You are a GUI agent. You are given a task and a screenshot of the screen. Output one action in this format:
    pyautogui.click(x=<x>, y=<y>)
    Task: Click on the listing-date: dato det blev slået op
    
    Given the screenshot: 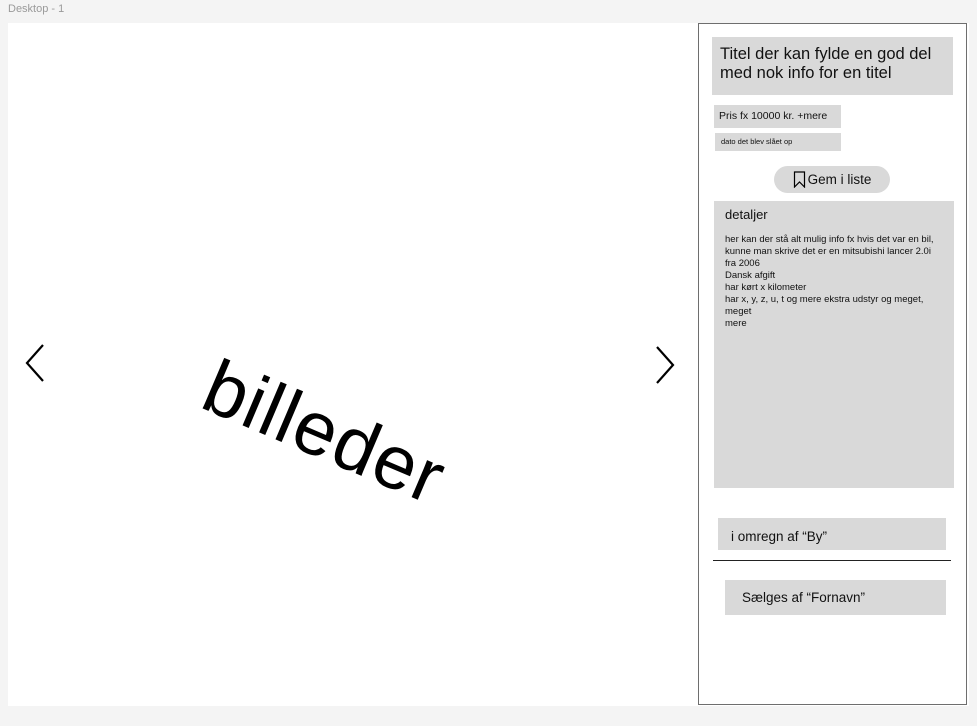 What is the action you would take?
    pyautogui.click(x=778, y=142)
    